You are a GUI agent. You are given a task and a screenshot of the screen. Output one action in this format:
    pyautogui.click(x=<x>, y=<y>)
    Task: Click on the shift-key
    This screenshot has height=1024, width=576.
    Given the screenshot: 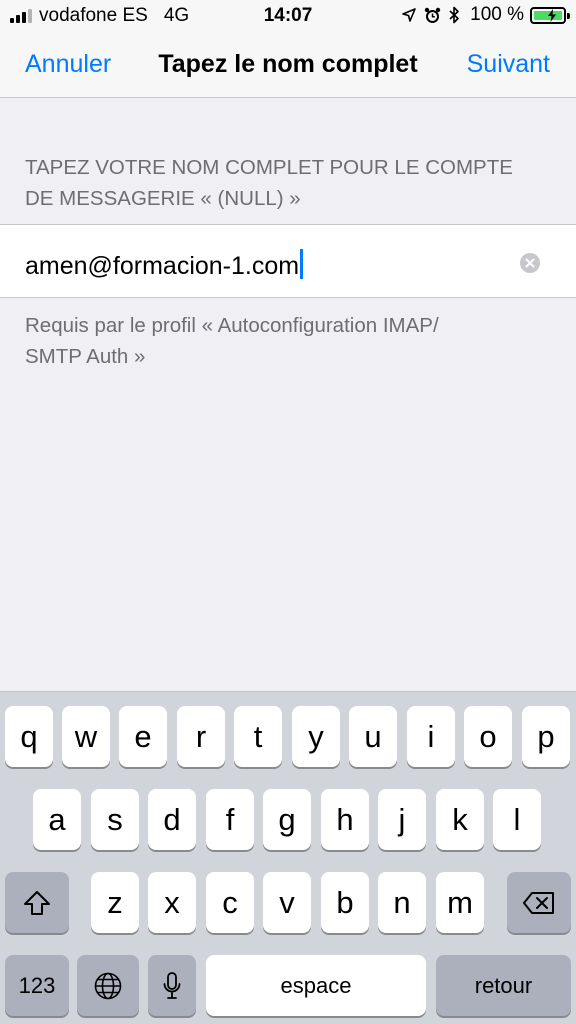 What is the action you would take?
    pyautogui.click(x=37, y=902)
    